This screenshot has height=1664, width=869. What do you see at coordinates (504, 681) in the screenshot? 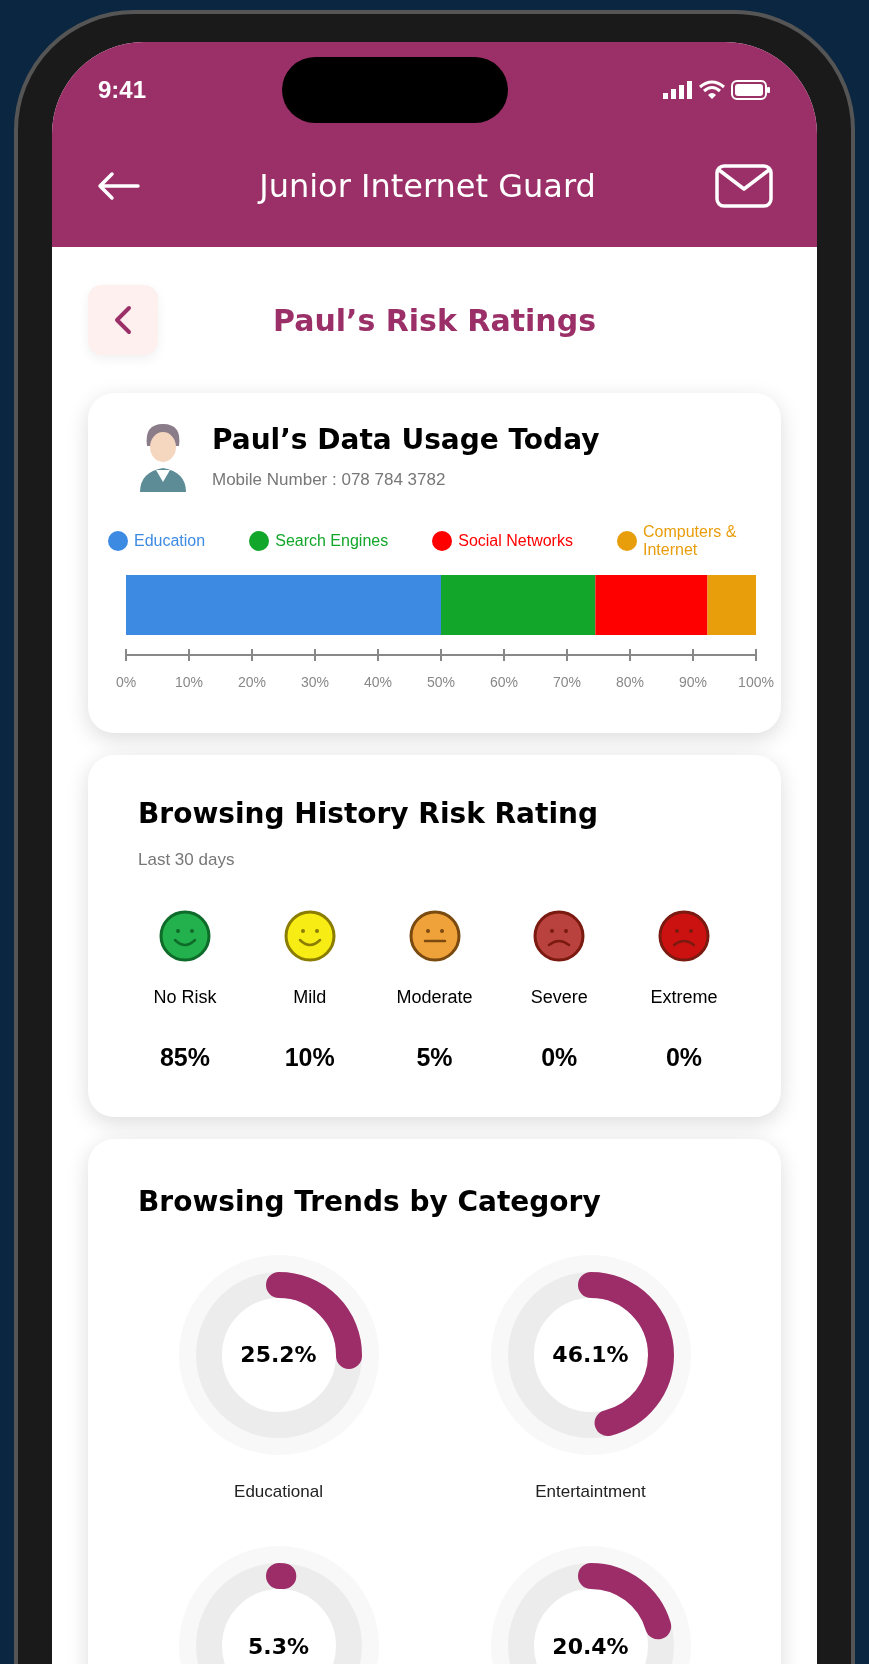
I see `tick-label: 60%` at bounding box center [504, 681].